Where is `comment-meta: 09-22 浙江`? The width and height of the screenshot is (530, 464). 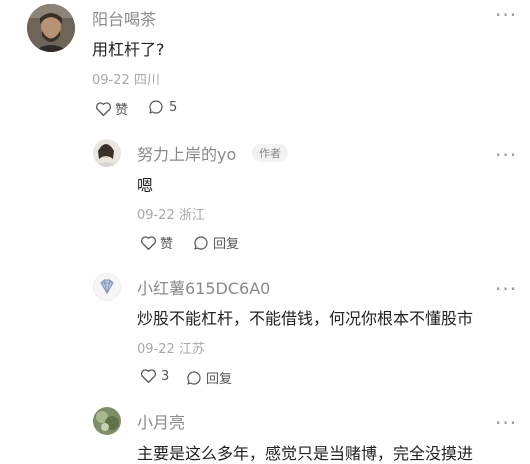 comment-meta: 09-22 浙江 is located at coordinates (171, 213).